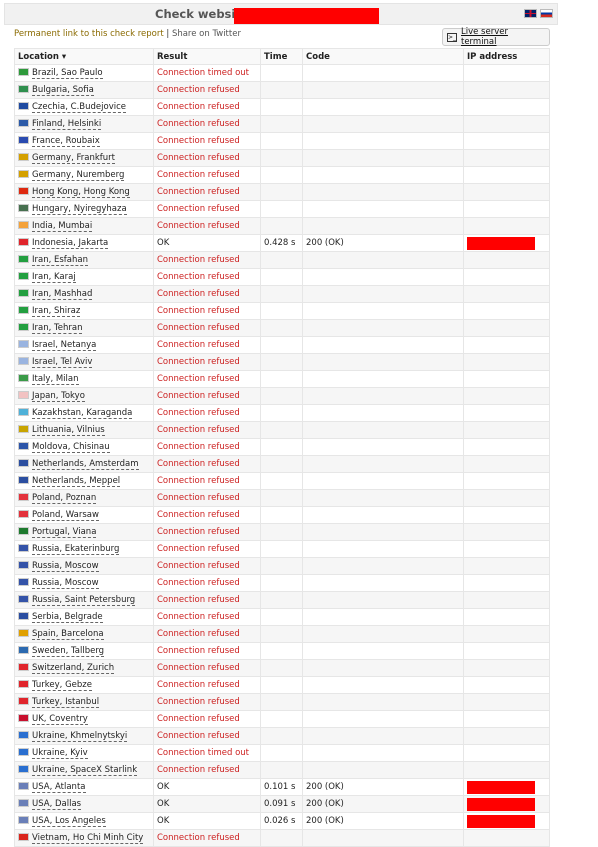 The image size is (598, 847). I want to click on english-flag-icon, so click(530, 13).